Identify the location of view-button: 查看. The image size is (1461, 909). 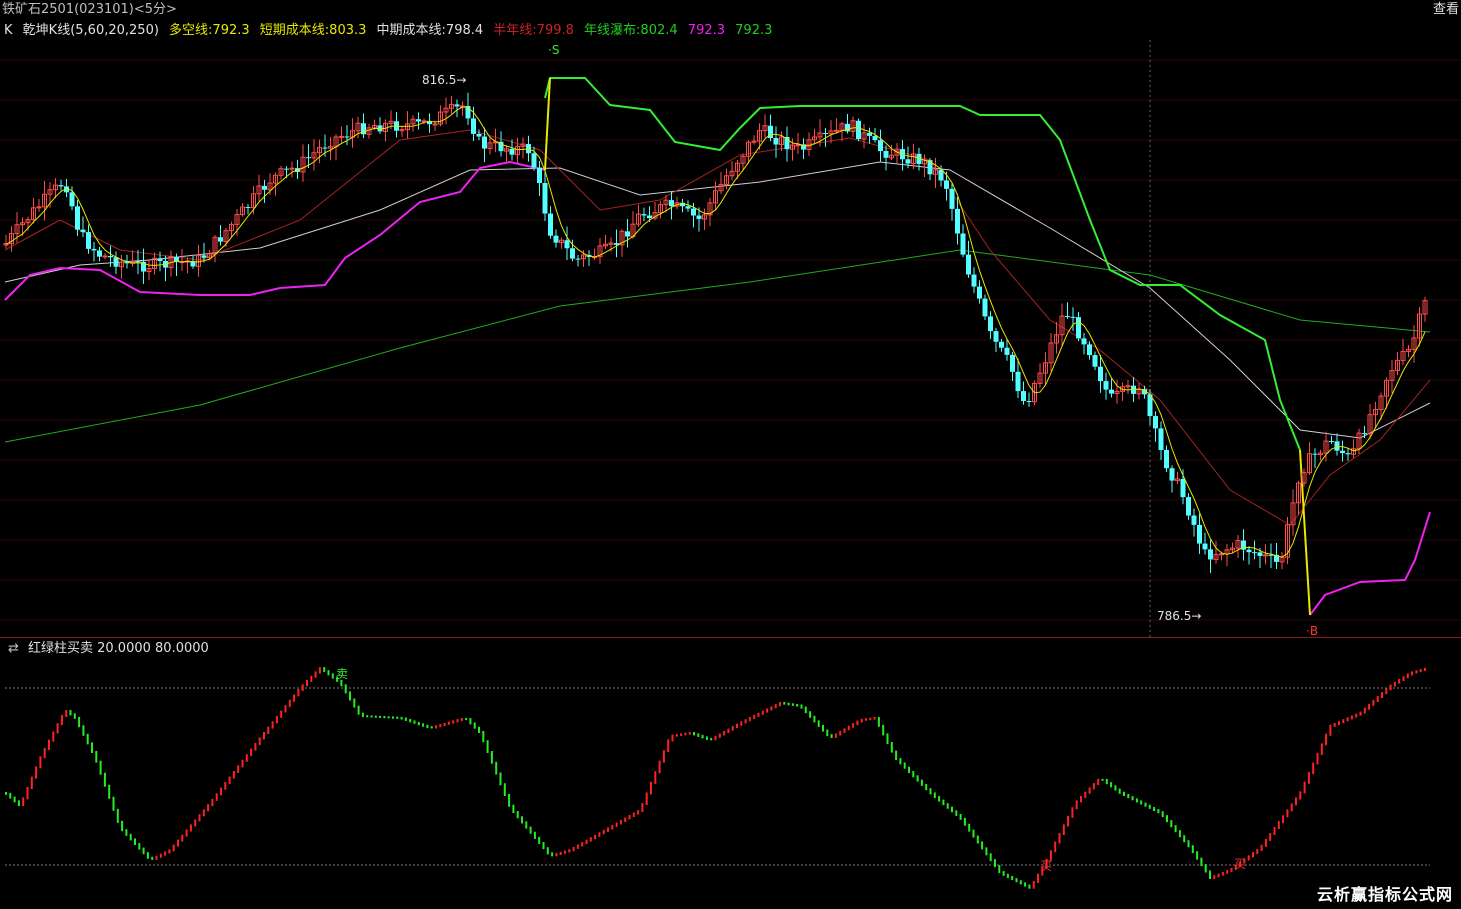
(1446, 10).